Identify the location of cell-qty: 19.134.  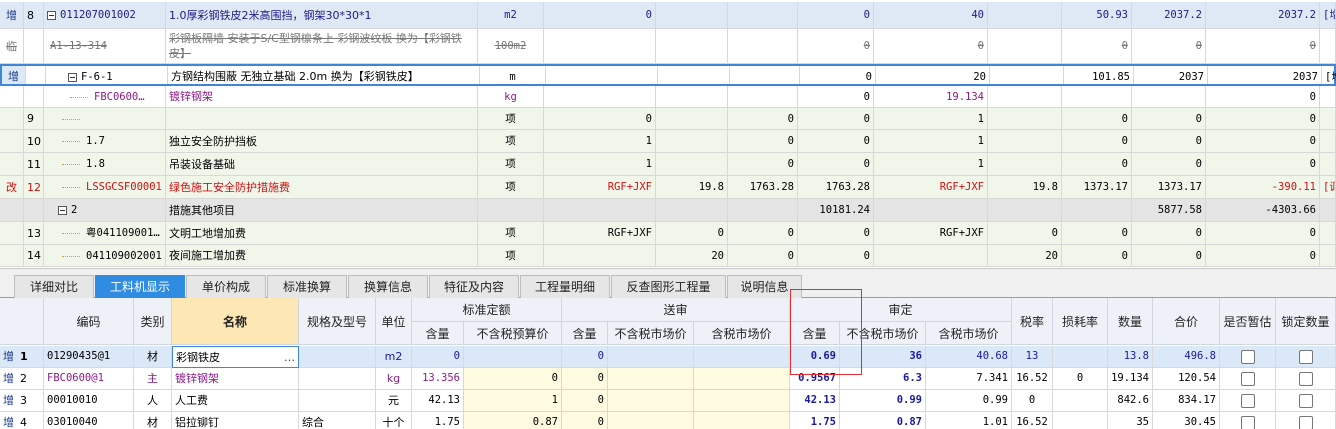
(1130, 379).